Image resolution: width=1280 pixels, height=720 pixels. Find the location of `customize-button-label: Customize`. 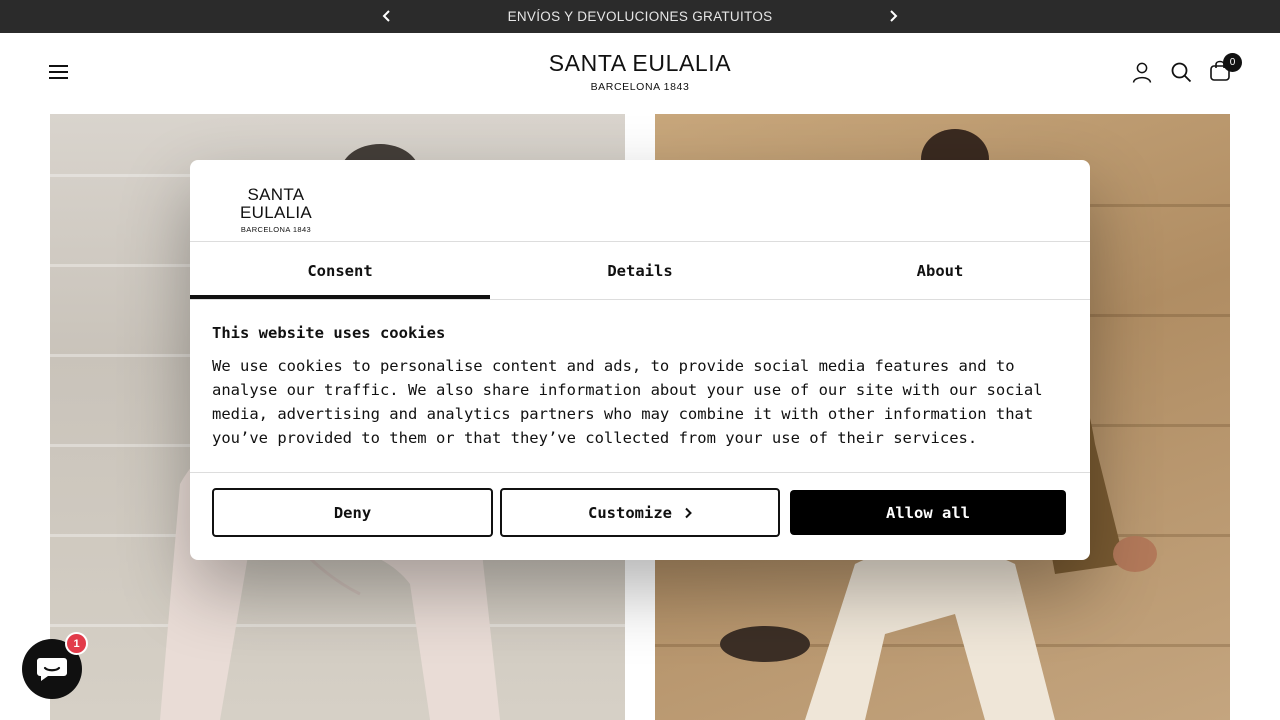

customize-button-label: Customize is located at coordinates (630, 512).